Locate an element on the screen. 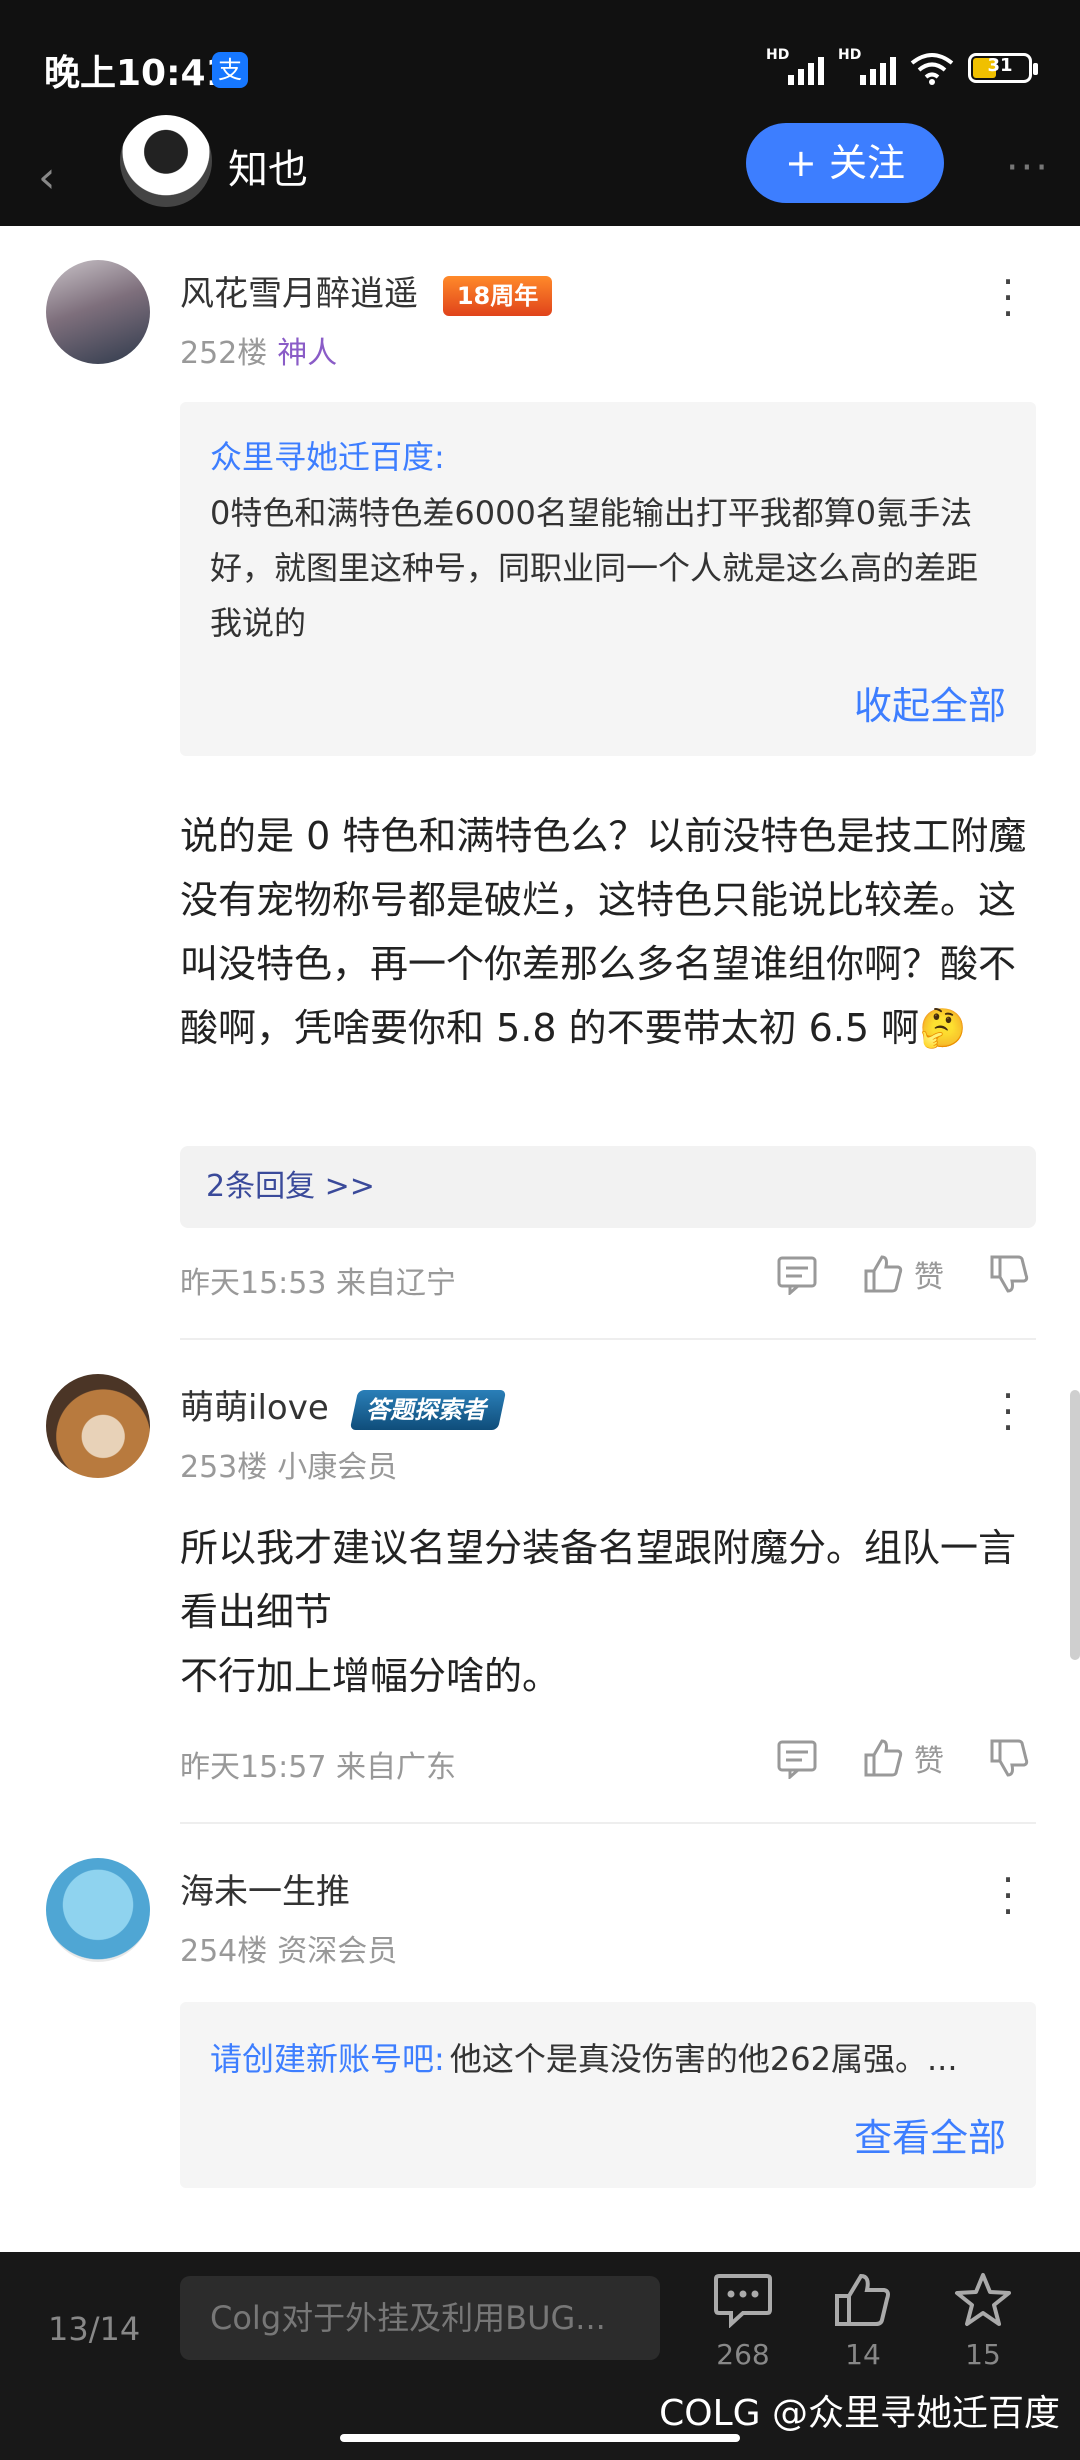 The height and width of the screenshot is (2460, 1080). comment-meta: 昨天15:57 来自广东 is located at coordinates (318, 1767).